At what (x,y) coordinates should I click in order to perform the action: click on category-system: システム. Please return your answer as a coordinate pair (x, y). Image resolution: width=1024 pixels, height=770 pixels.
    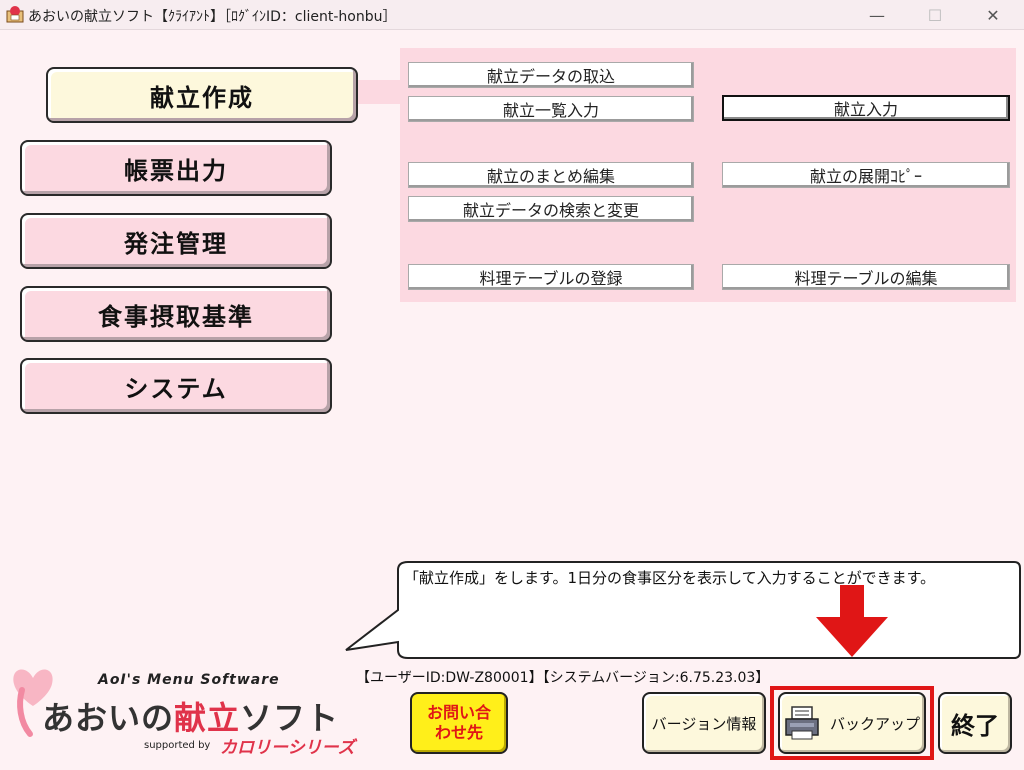
    Looking at the image, I should click on (176, 386).